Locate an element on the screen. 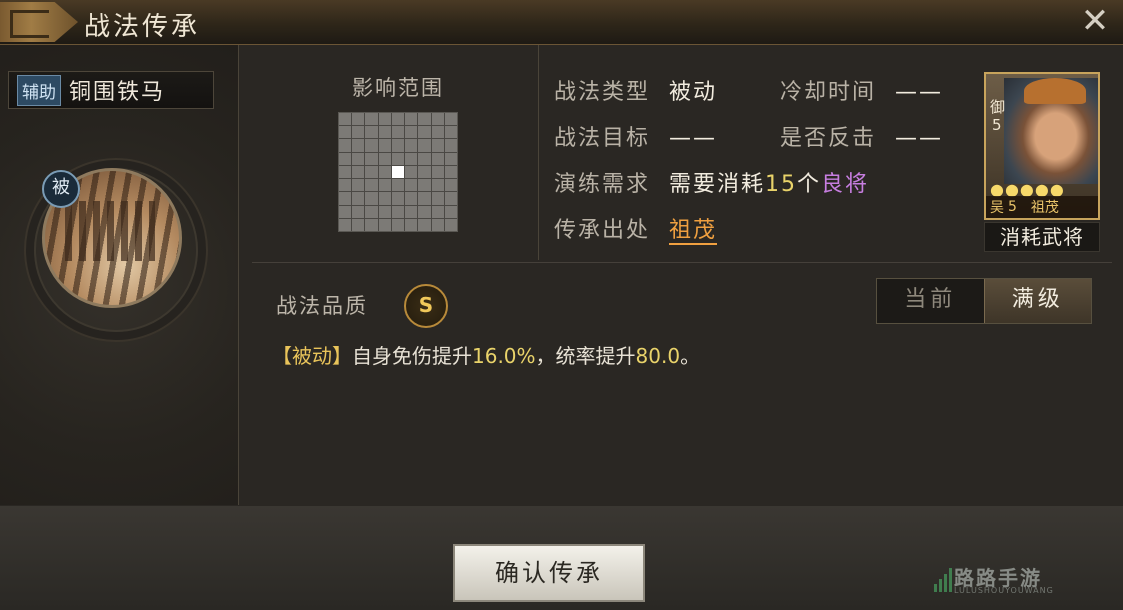  level-toggle: 当前 满级 is located at coordinates (984, 301).